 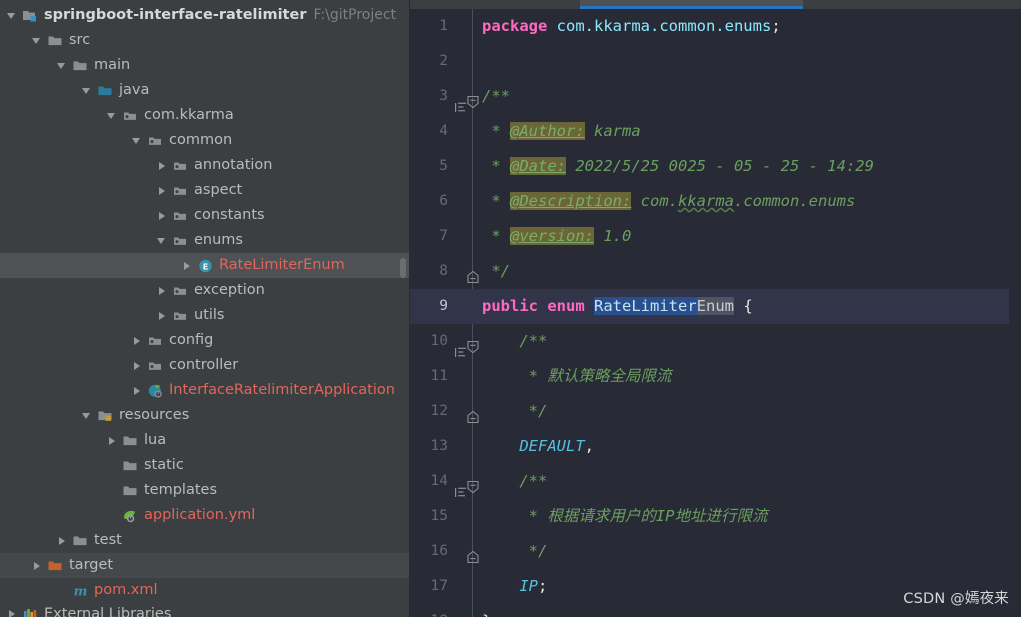 I want to click on line-number: 17, so click(x=439, y=586).